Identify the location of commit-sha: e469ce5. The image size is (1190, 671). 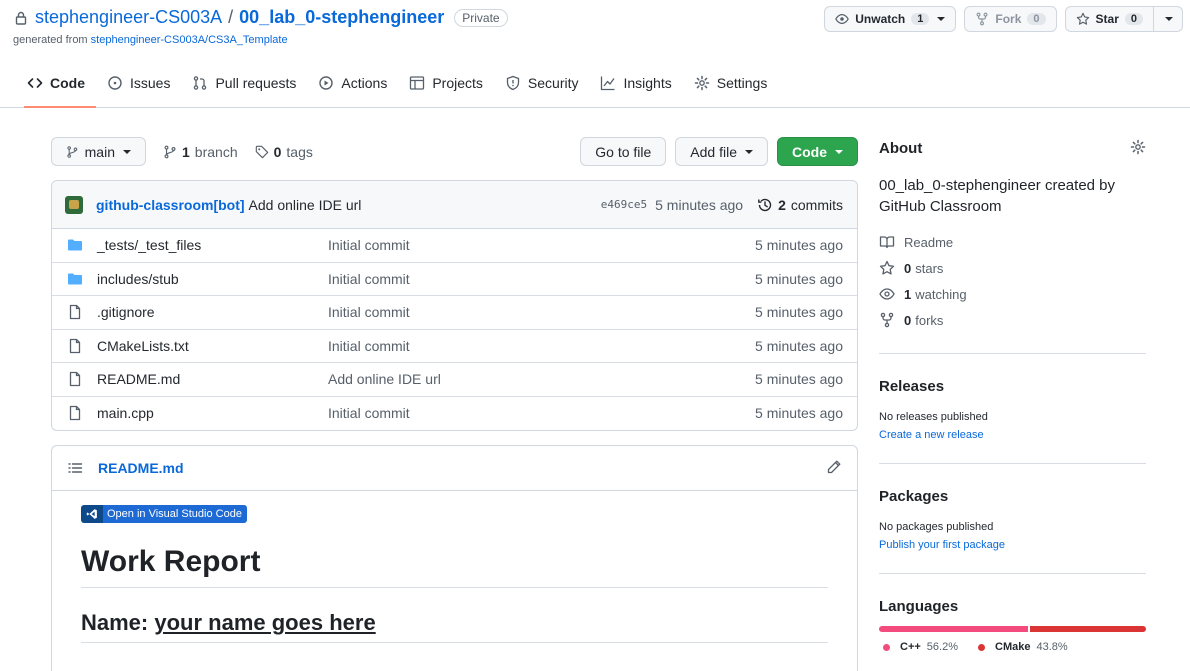
(624, 204).